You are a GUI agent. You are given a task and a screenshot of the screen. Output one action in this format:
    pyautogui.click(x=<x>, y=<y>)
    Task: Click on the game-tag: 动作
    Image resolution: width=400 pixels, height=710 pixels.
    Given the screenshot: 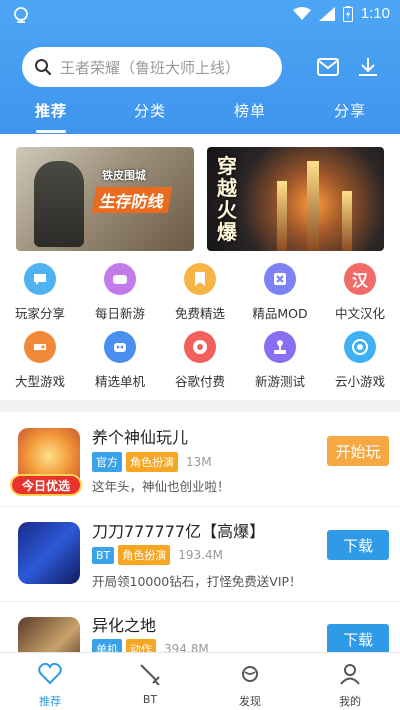 What is the action you would take?
    pyautogui.click(x=141, y=645)
    